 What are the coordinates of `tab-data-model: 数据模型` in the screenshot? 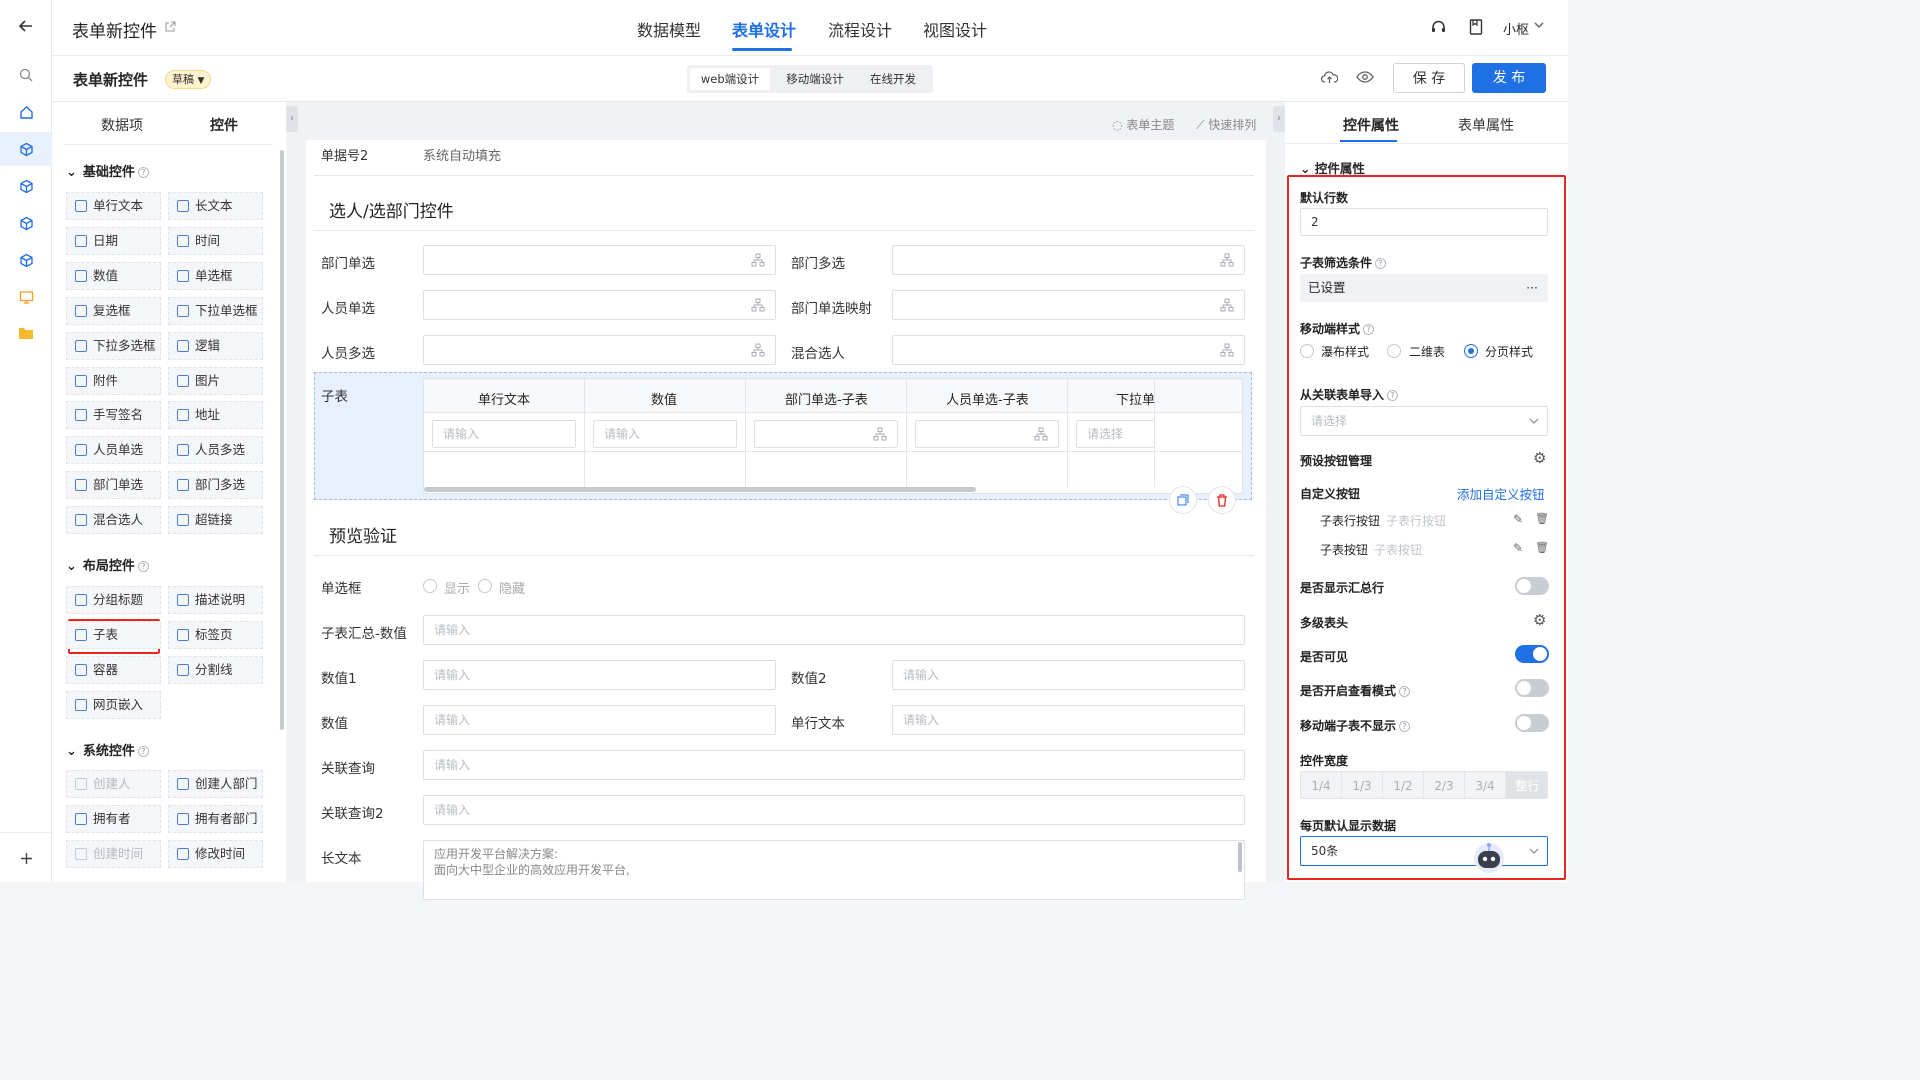 It's located at (669, 29).